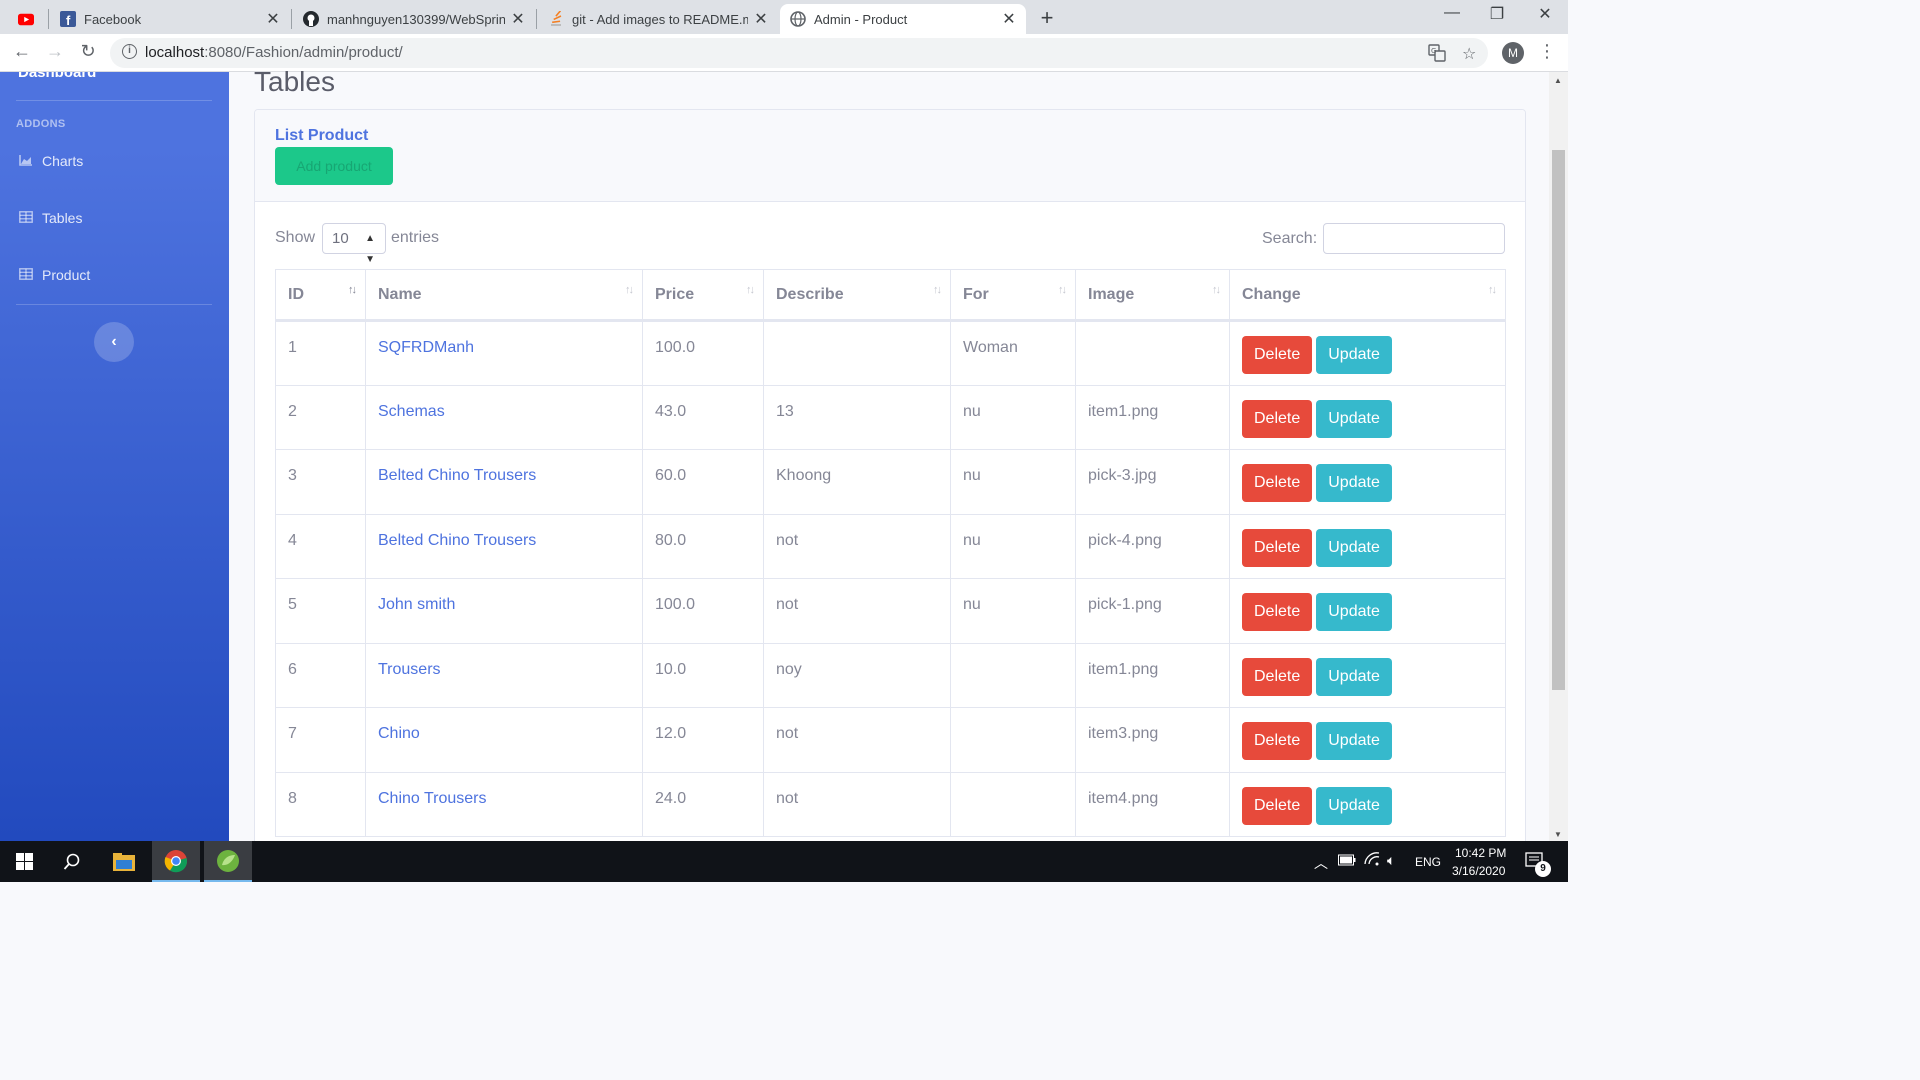  Describe the element at coordinates (354, 244) in the screenshot. I see `entries-select: 10 ▲ ▼` at that location.